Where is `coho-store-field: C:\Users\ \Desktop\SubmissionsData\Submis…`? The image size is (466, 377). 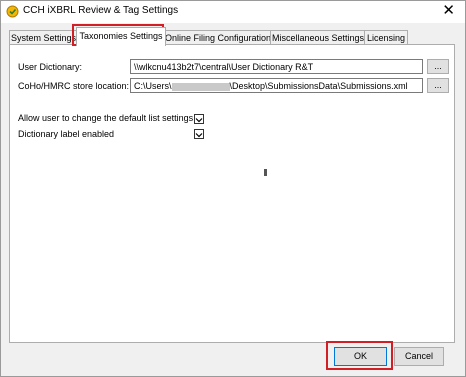
coho-store-field: C:\Users\ \Desktop\SubmissionsData\Submis… is located at coordinates (276, 85).